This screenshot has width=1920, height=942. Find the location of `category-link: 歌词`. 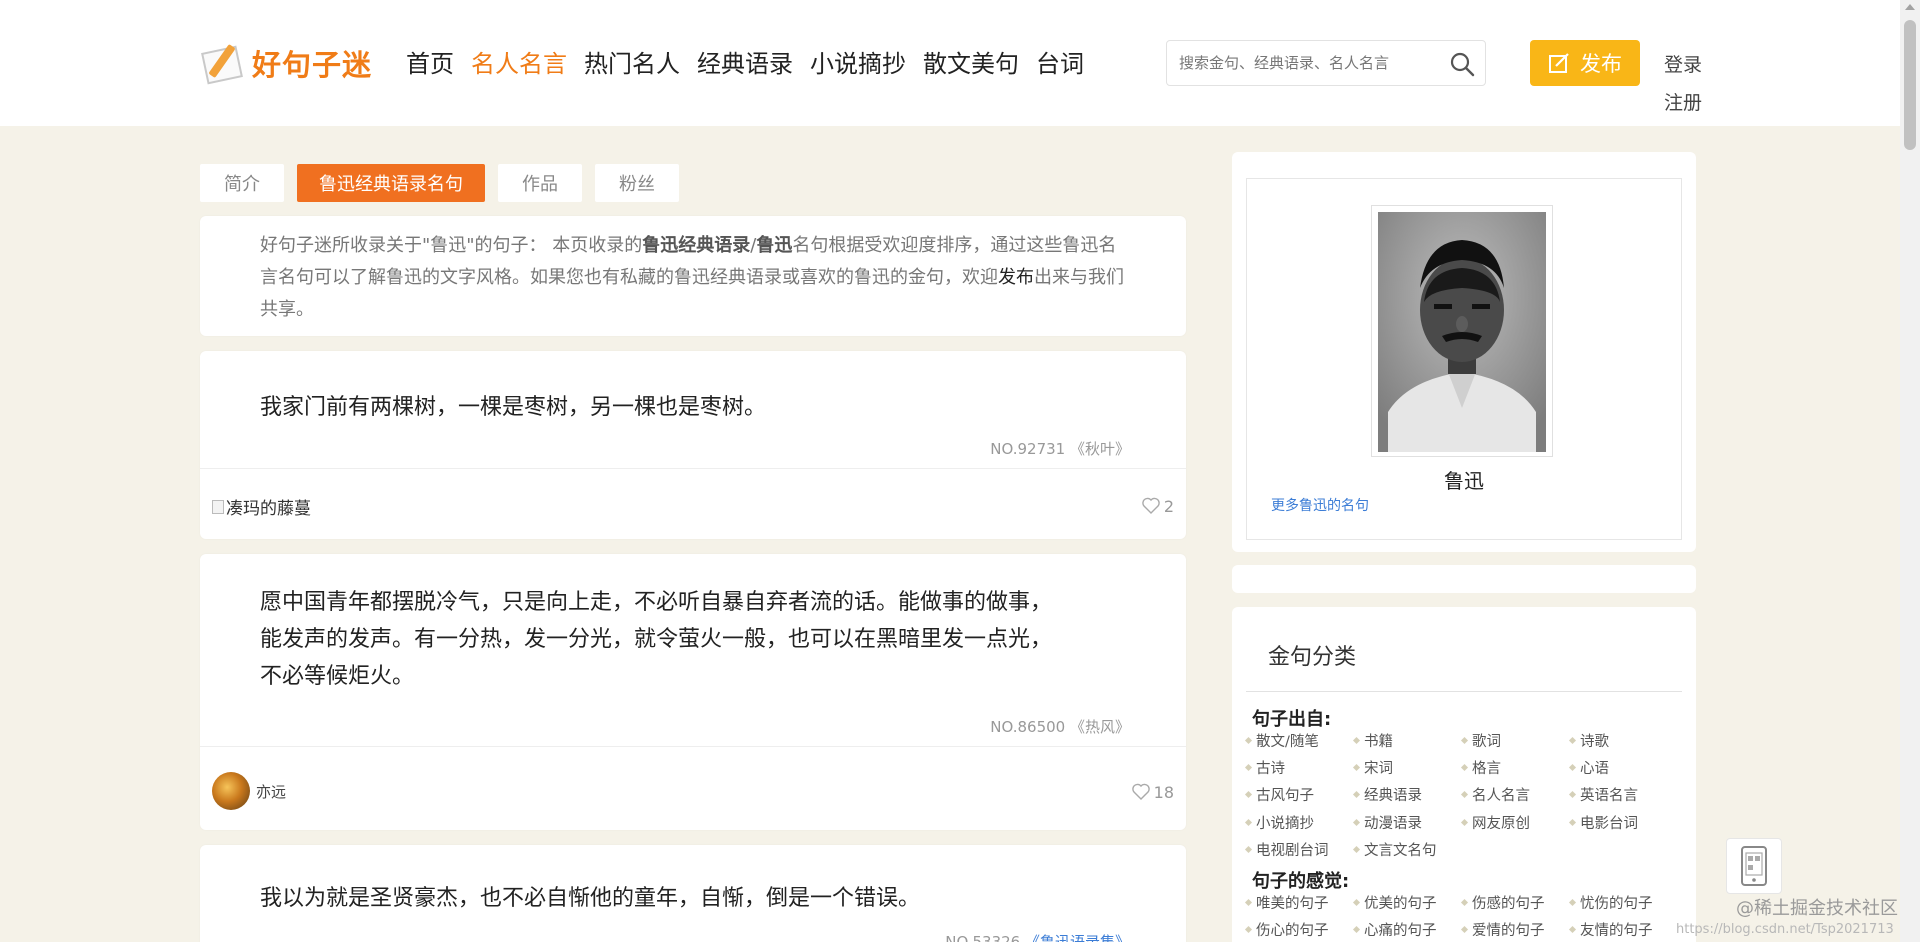

category-link: 歌词 is located at coordinates (1515, 740).